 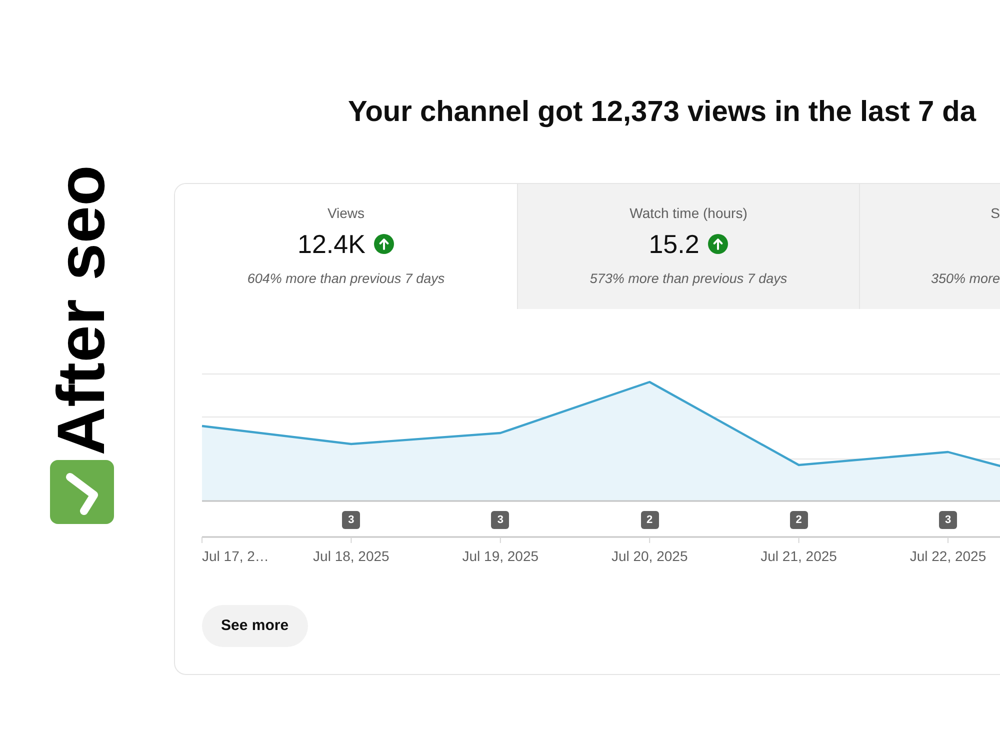 What do you see at coordinates (346, 279) in the screenshot?
I see `comparison-text: 604% more than previous 7 days` at bounding box center [346, 279].